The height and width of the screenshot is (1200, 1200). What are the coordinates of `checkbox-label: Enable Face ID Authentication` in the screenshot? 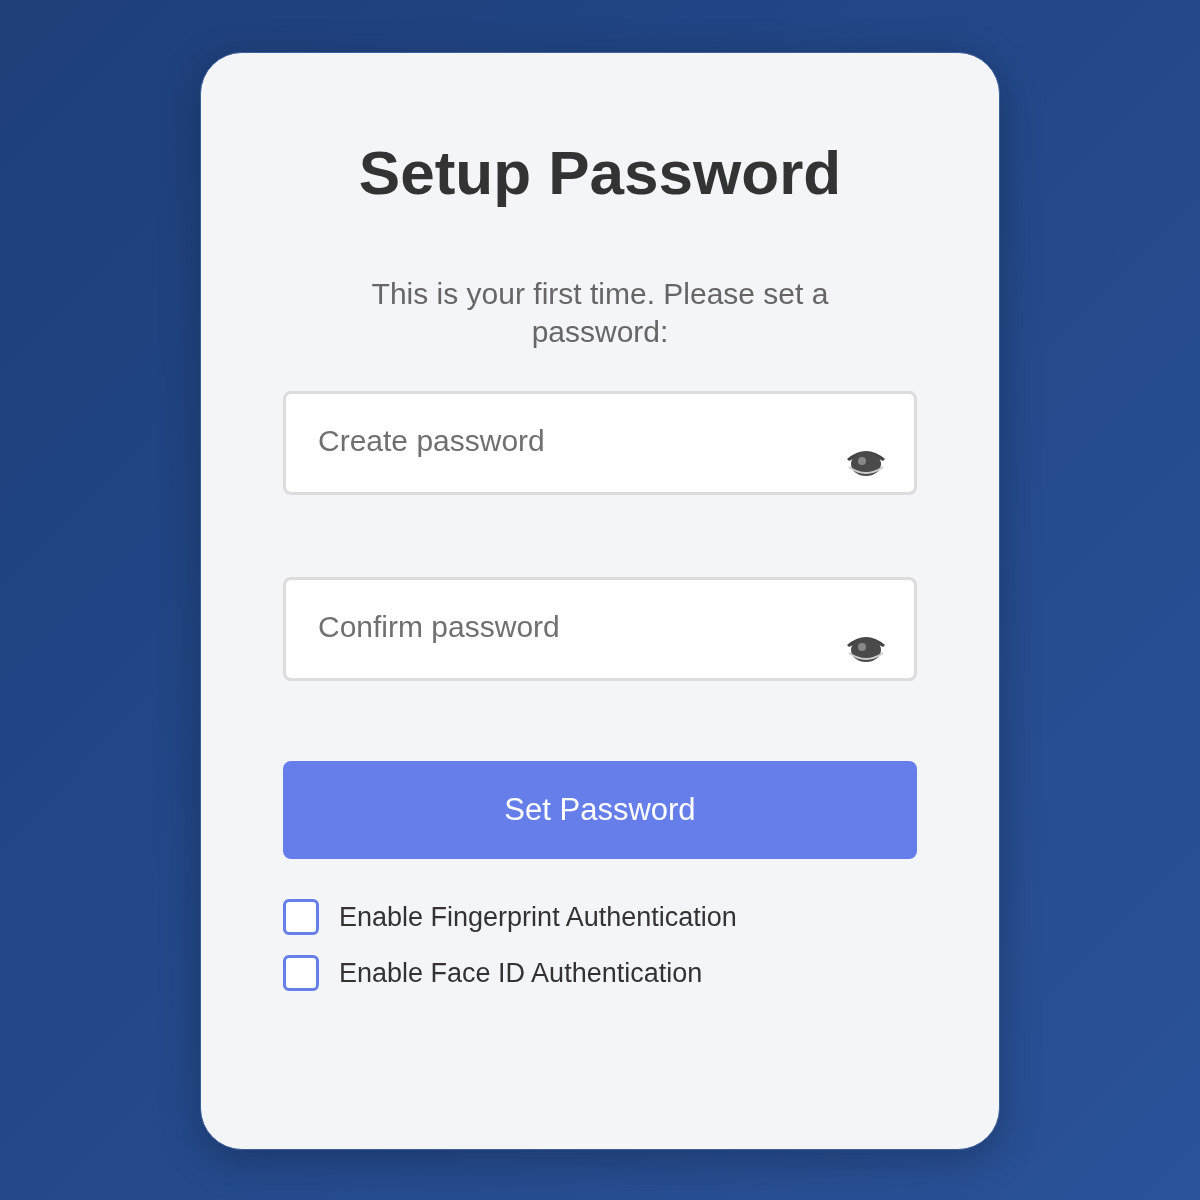 It's located at (521, 973).